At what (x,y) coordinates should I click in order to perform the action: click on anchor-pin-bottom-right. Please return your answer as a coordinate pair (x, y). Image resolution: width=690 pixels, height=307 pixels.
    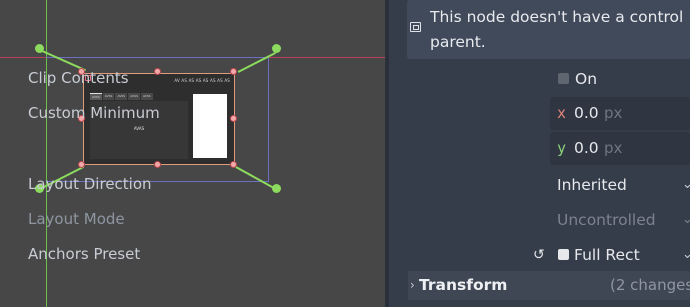
    Looking at the image, I should click on (276, 188).